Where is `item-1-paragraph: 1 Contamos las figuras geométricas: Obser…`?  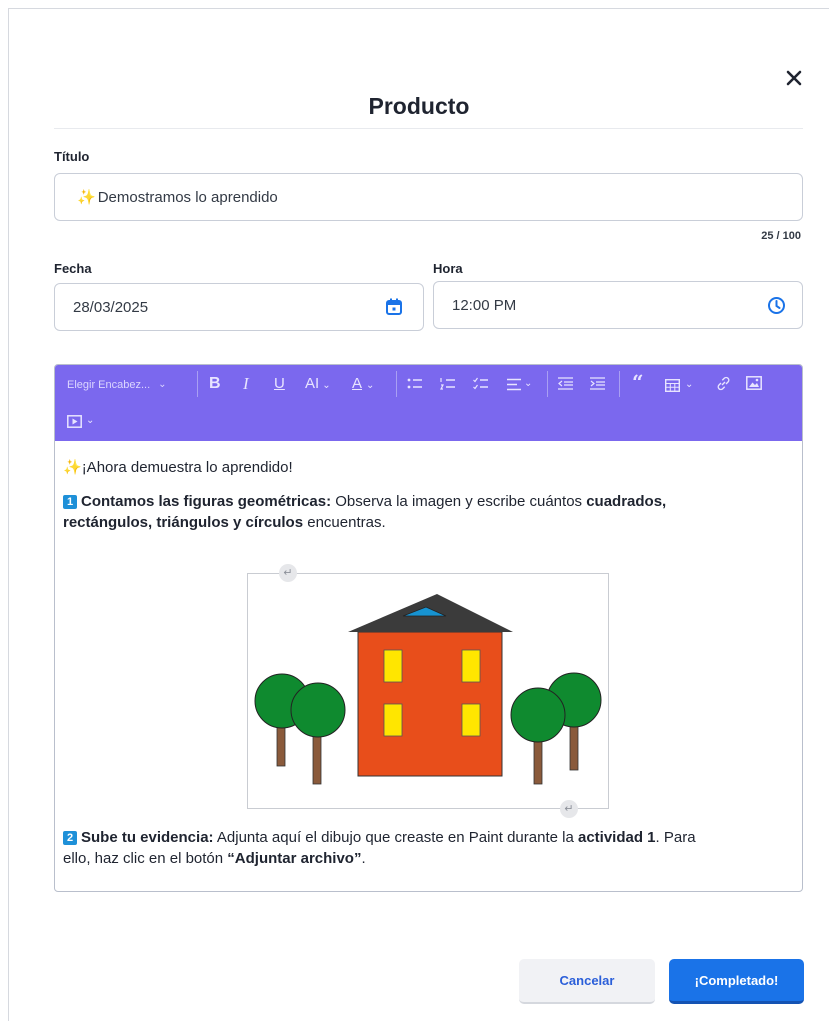 item-1-paragraph: 1 Contamos las figuras geométricas: Obser… is located at coordinates (430, 512).